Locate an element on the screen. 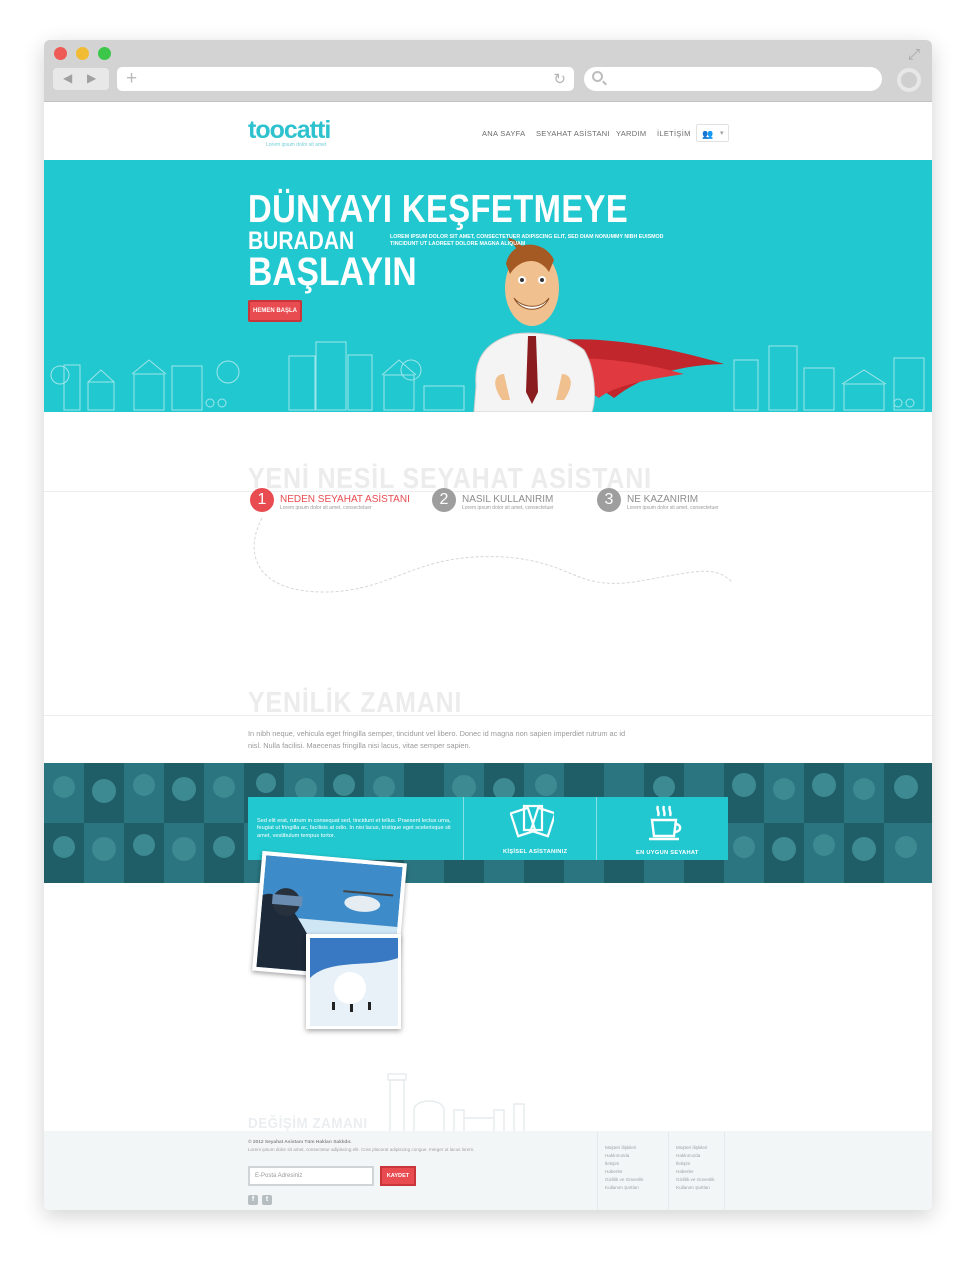 The height and width of the screenshot is (1277, 980). history-nav: ◀ ▶ is located at coordinates (81, 79).